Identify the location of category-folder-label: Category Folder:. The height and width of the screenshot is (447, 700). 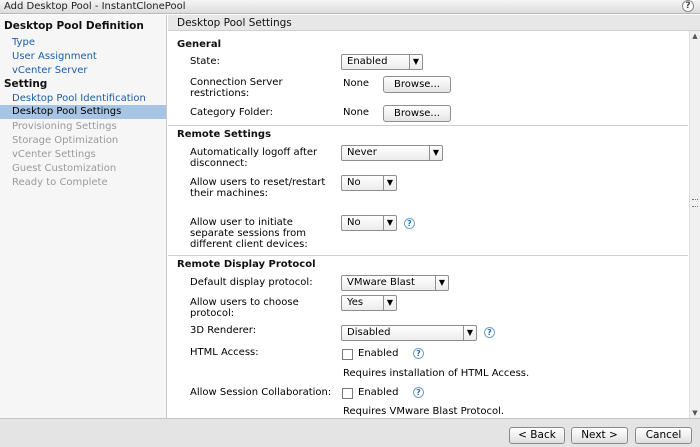
(231, 112).